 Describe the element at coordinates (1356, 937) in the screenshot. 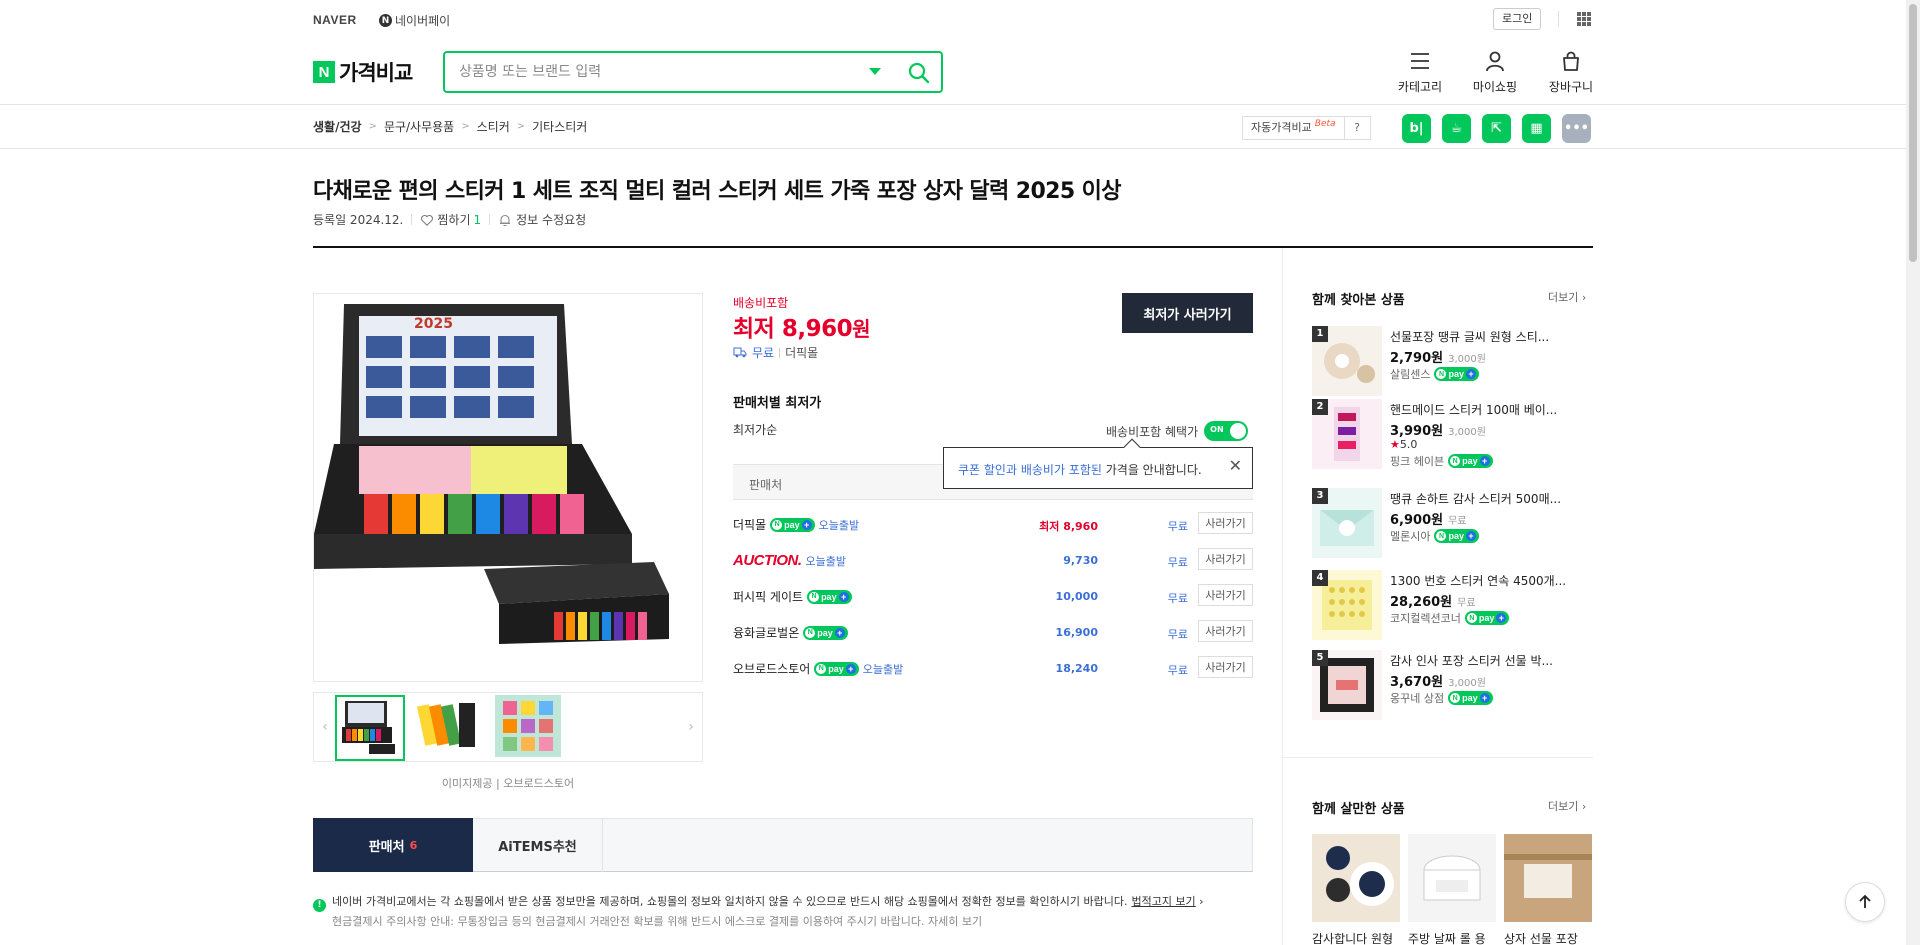

I see `bought-item-name: 감사합니다 원형` at that location.